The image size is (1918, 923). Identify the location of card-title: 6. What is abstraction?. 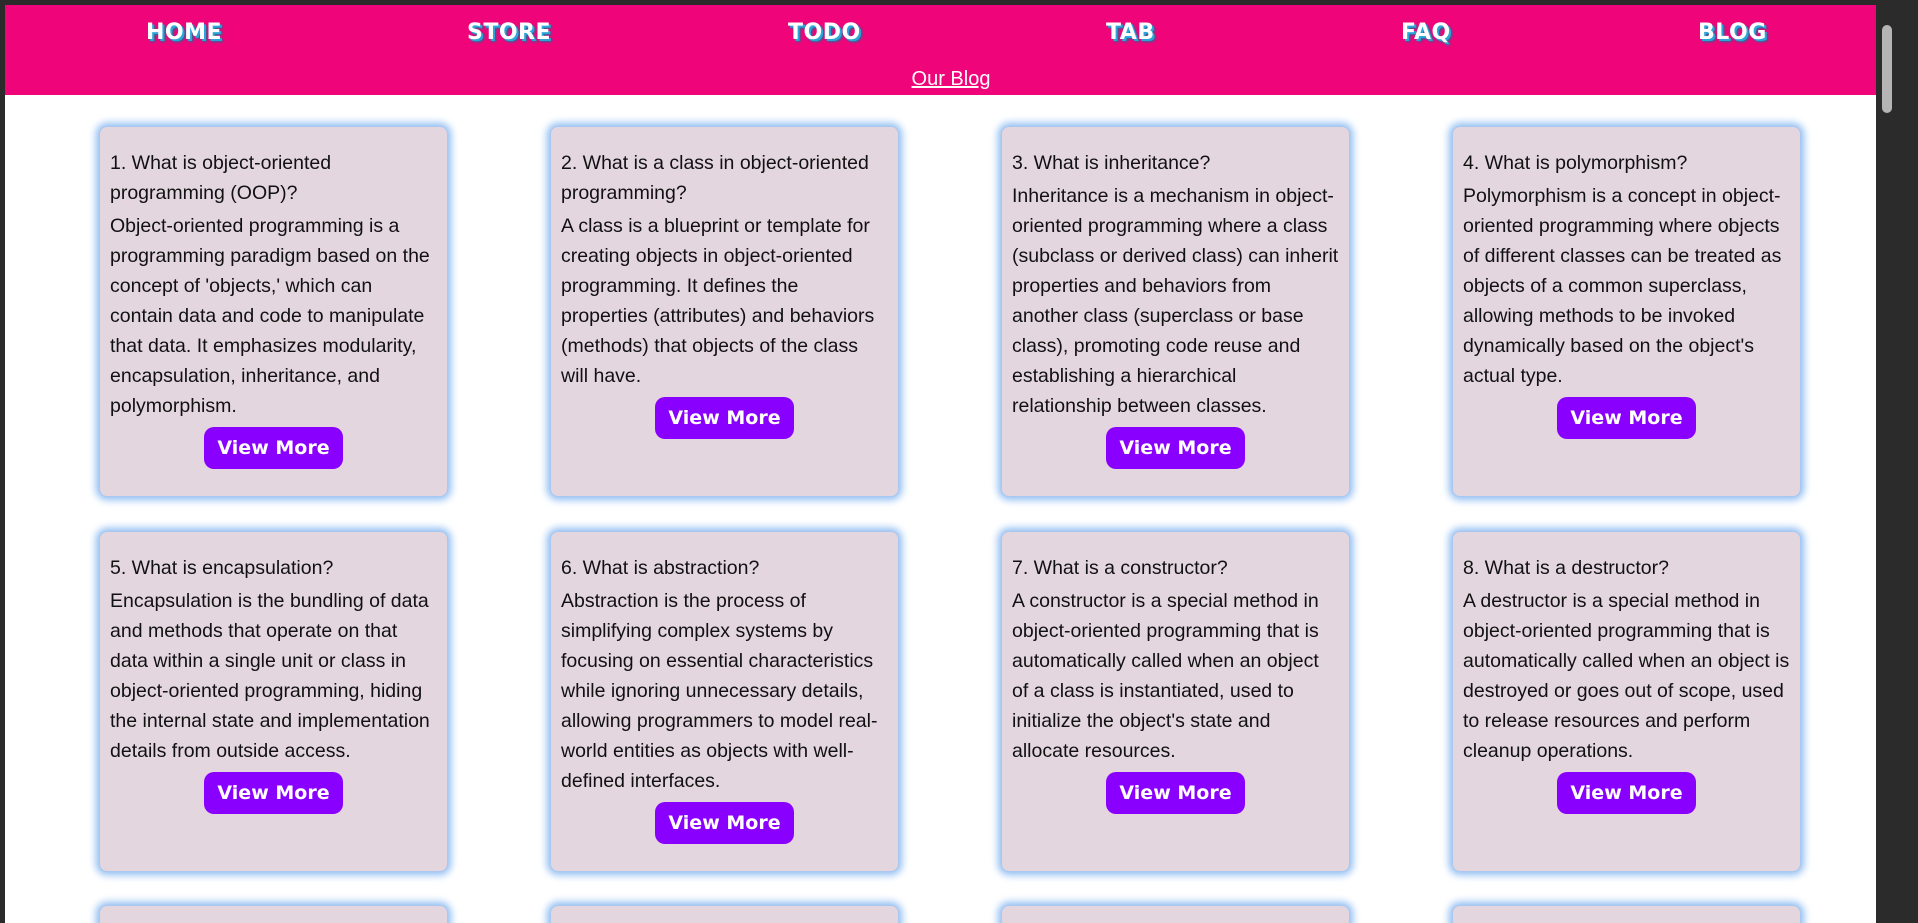
(660, 568).